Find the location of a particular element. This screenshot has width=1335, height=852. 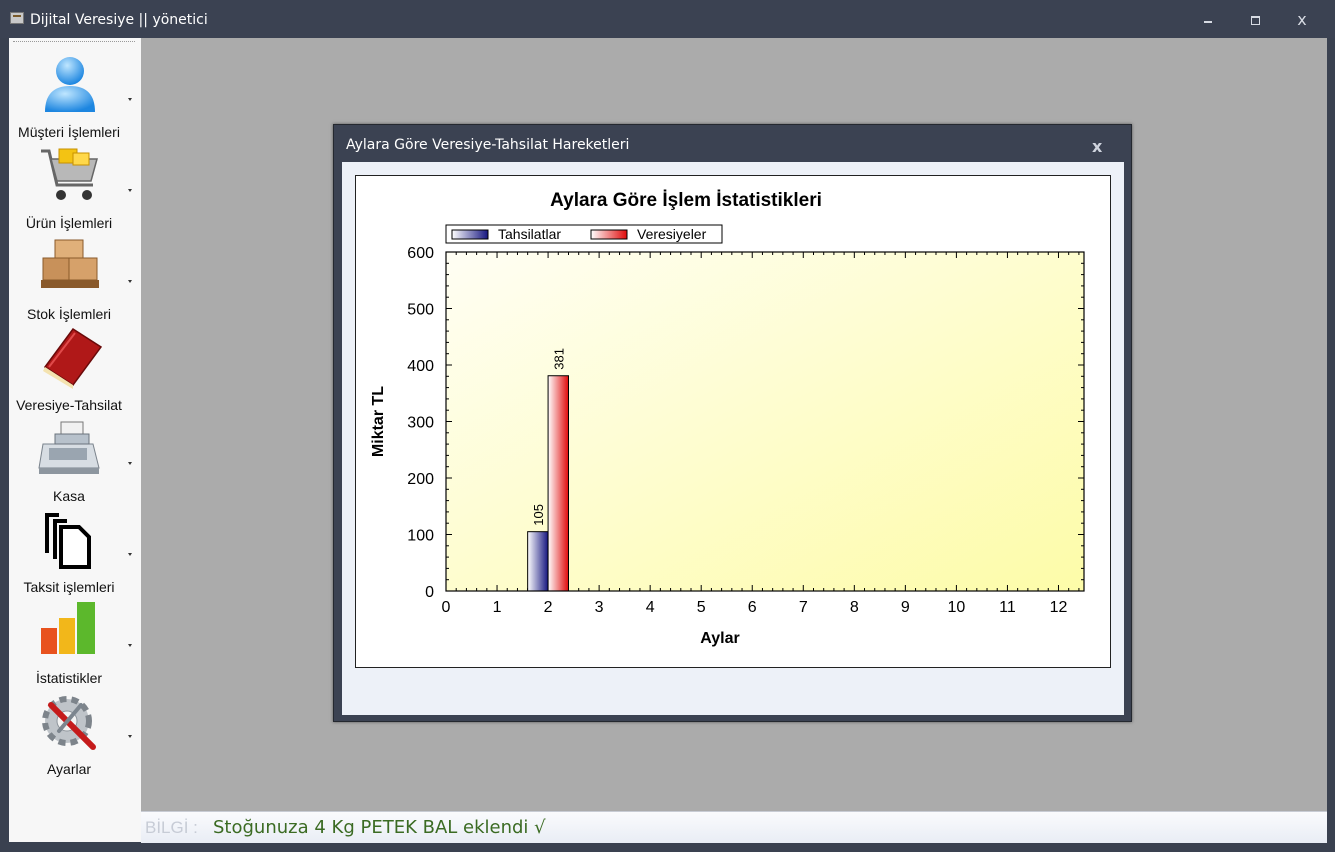

sidebar-item-label: İstatistikler is located at coordinates (69, 678).